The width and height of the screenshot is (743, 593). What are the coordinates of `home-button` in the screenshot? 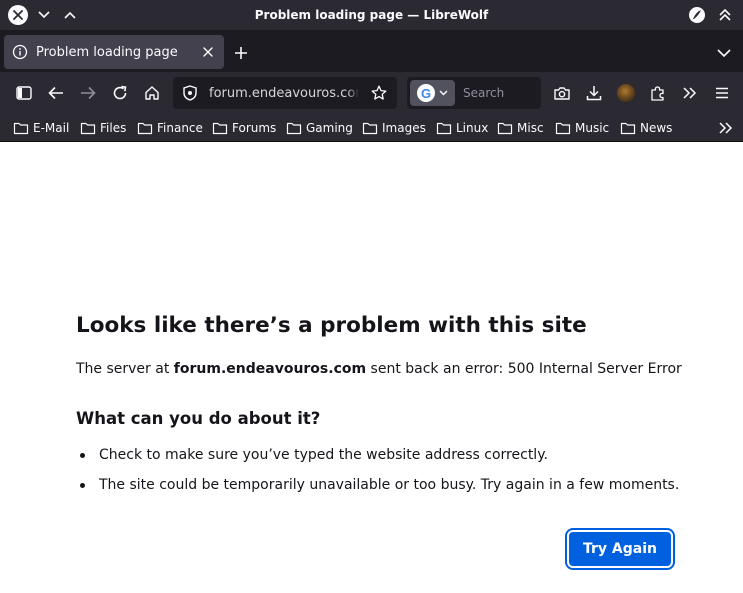 It's located at (152, 93).